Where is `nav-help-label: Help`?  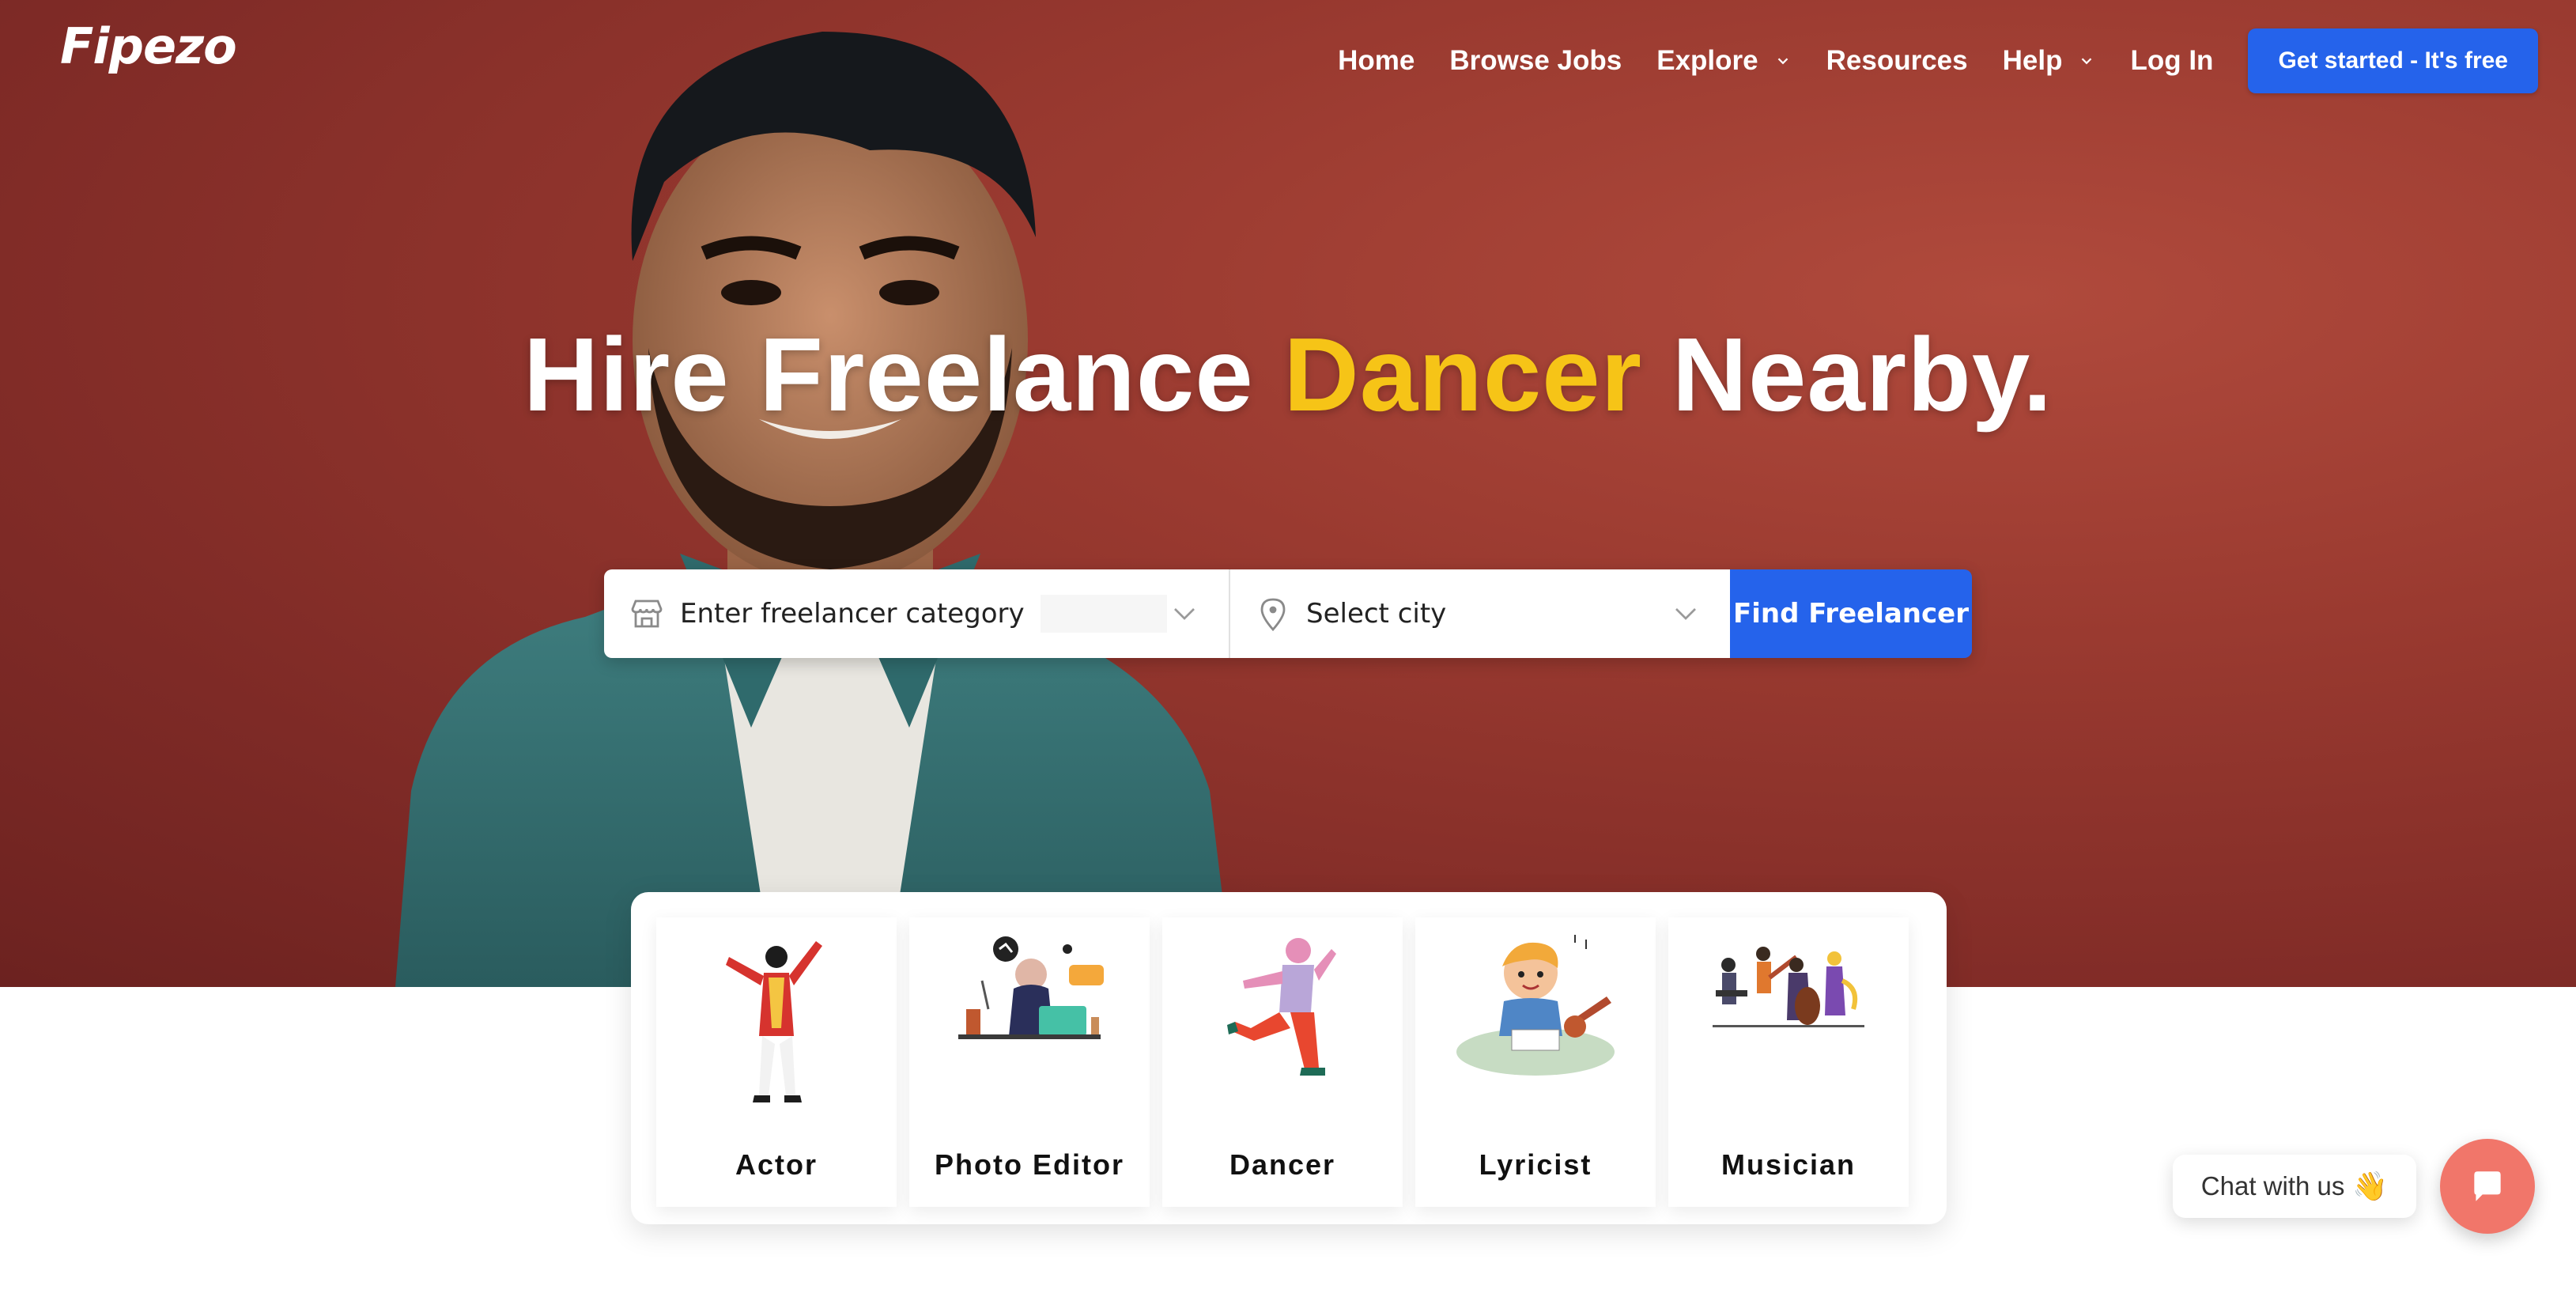
nav-help-label: Help is located at coordinates (2032, 60).